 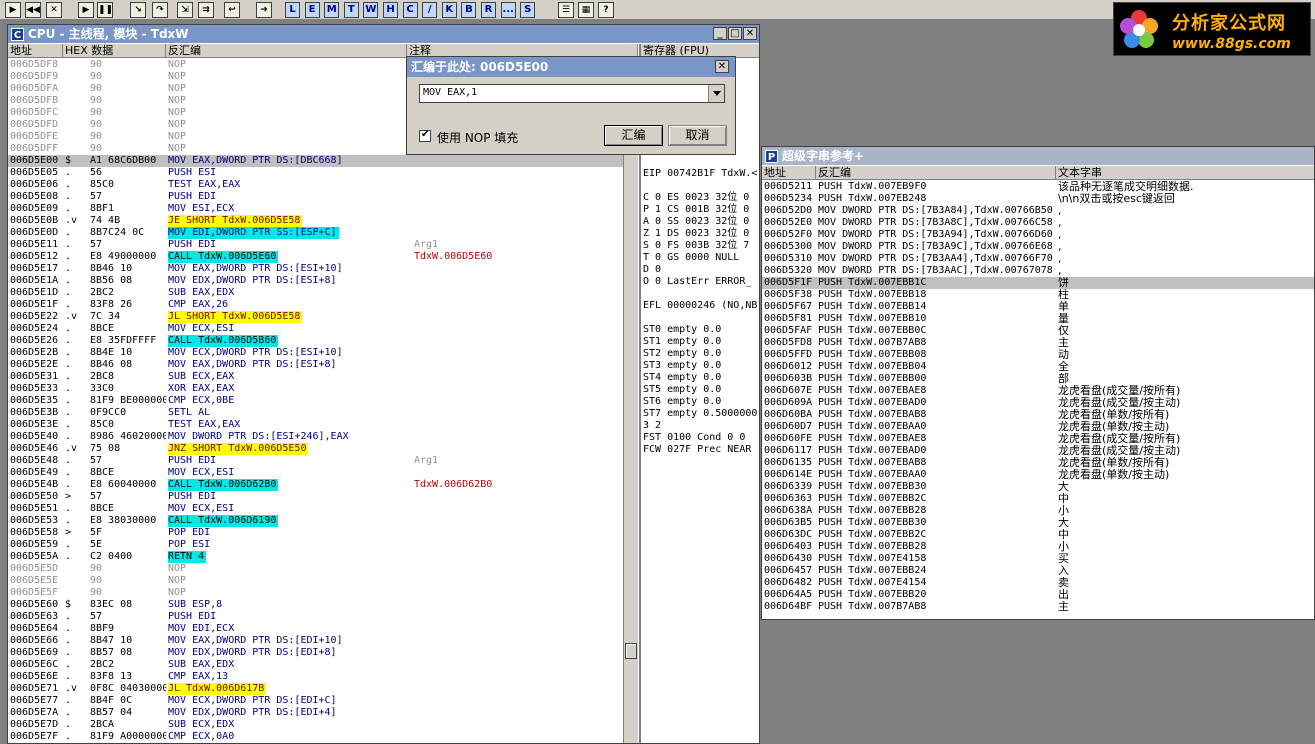 What do you see at coordinates (1038, 307) in the screenshot?
I see `string-ref-row: 006D5F67 PUSH TdxW.007EBB14 单` at bounding box center [1038, 307].